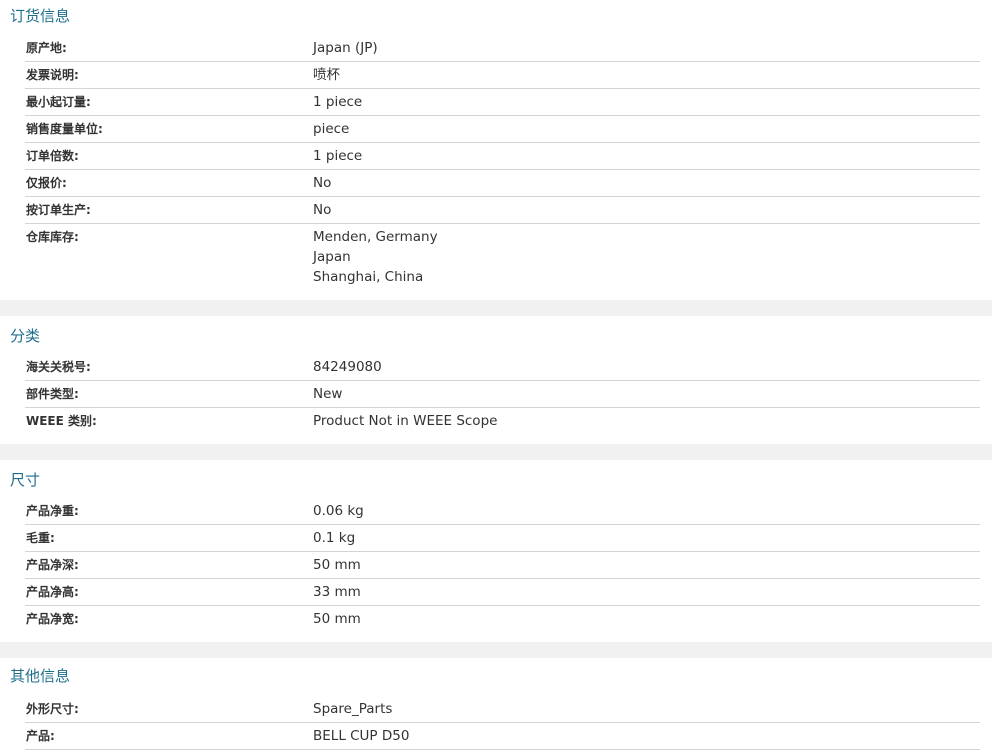  I want to click on row-value: 33 mm, so click(337, 592).